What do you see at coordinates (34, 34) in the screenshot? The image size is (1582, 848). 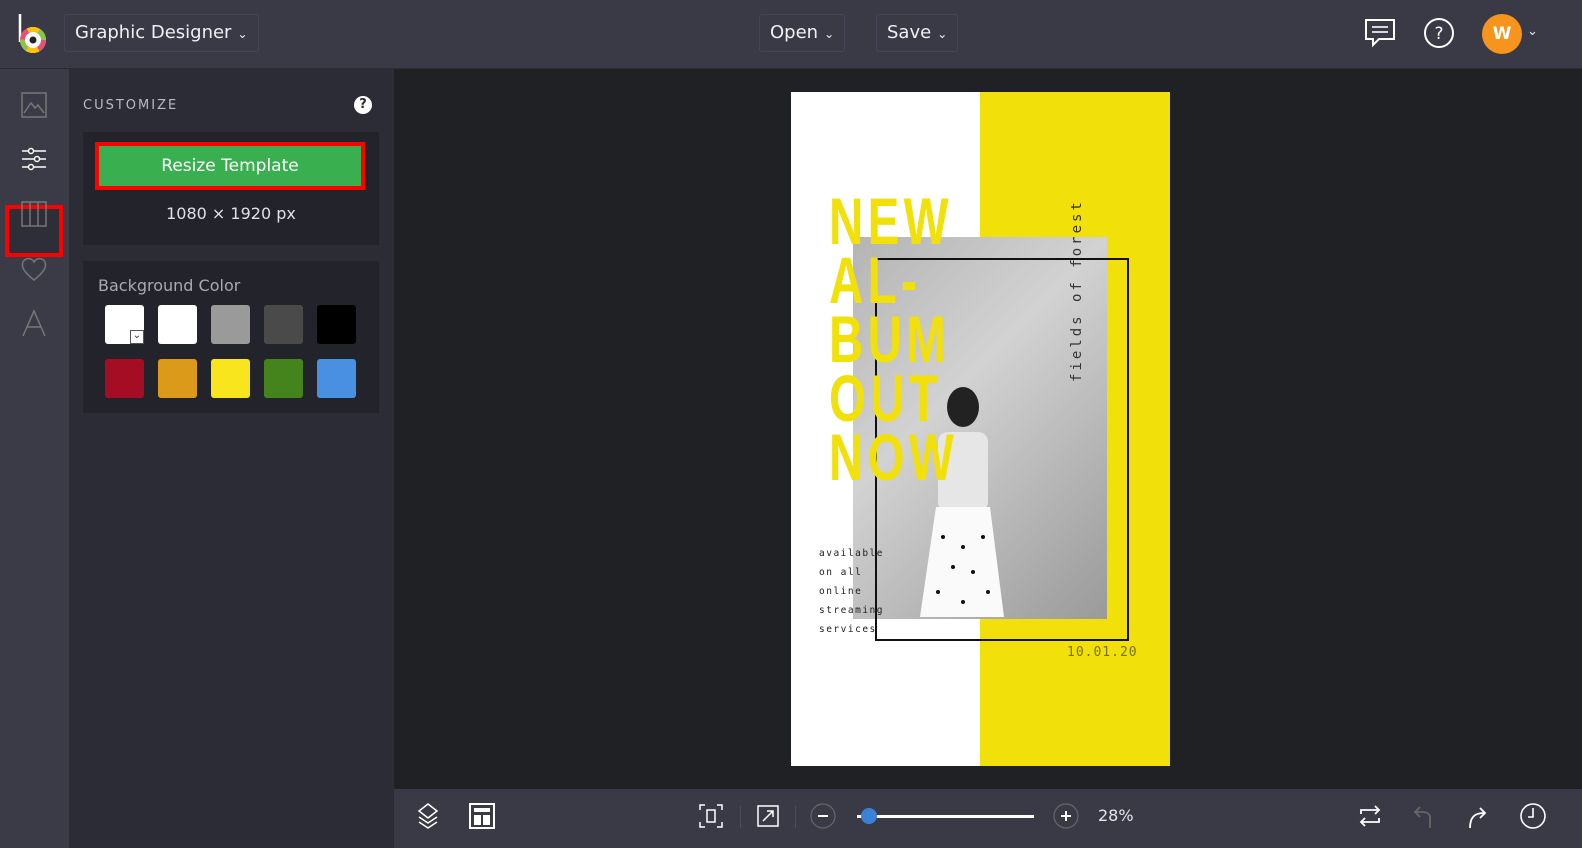 I see `logo` at bounding box center [34, 34].